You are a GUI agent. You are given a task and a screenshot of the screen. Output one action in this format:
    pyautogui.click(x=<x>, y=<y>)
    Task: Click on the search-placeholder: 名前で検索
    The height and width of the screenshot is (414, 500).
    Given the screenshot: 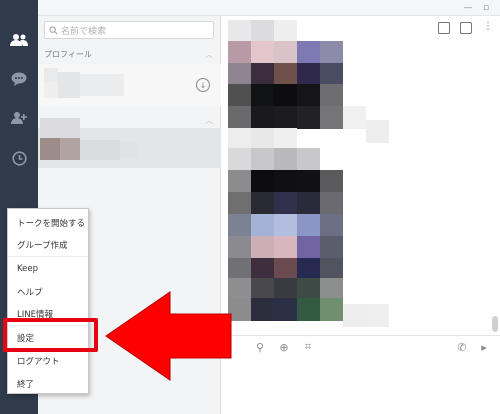 What is the action you would take?
    pyautogui.click(x=84, y=31)
    